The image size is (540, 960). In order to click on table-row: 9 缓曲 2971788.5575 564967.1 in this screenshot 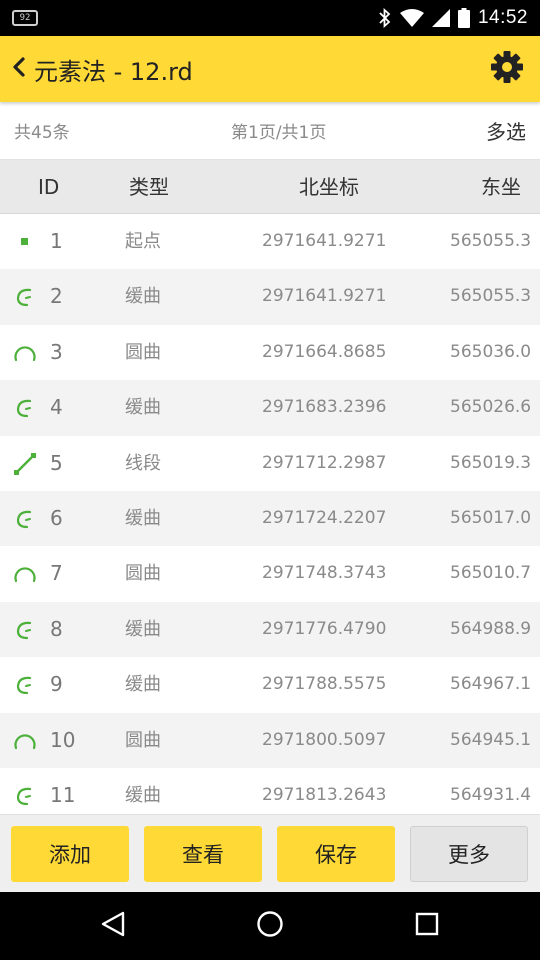, I will do `click(270, 684)`.